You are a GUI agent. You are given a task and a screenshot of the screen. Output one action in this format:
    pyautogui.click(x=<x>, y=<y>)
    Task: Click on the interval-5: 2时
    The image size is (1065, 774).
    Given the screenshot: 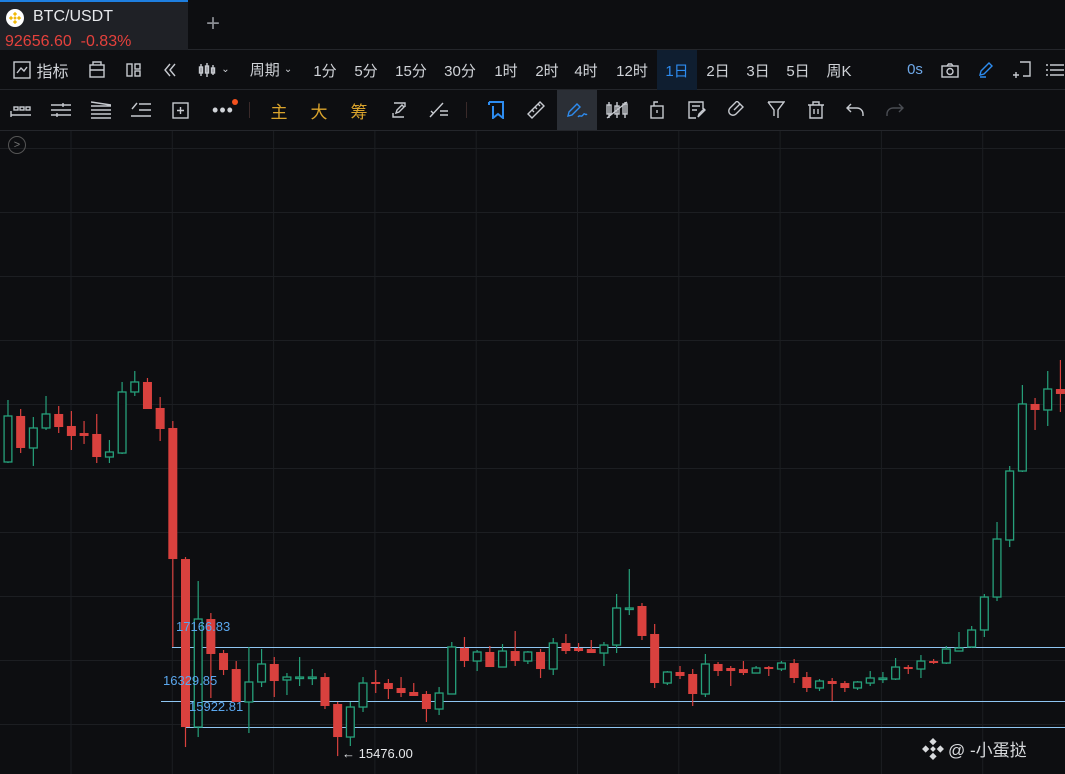 What is the action you would take?
    pyautogui.click(x=547, y=70)
    